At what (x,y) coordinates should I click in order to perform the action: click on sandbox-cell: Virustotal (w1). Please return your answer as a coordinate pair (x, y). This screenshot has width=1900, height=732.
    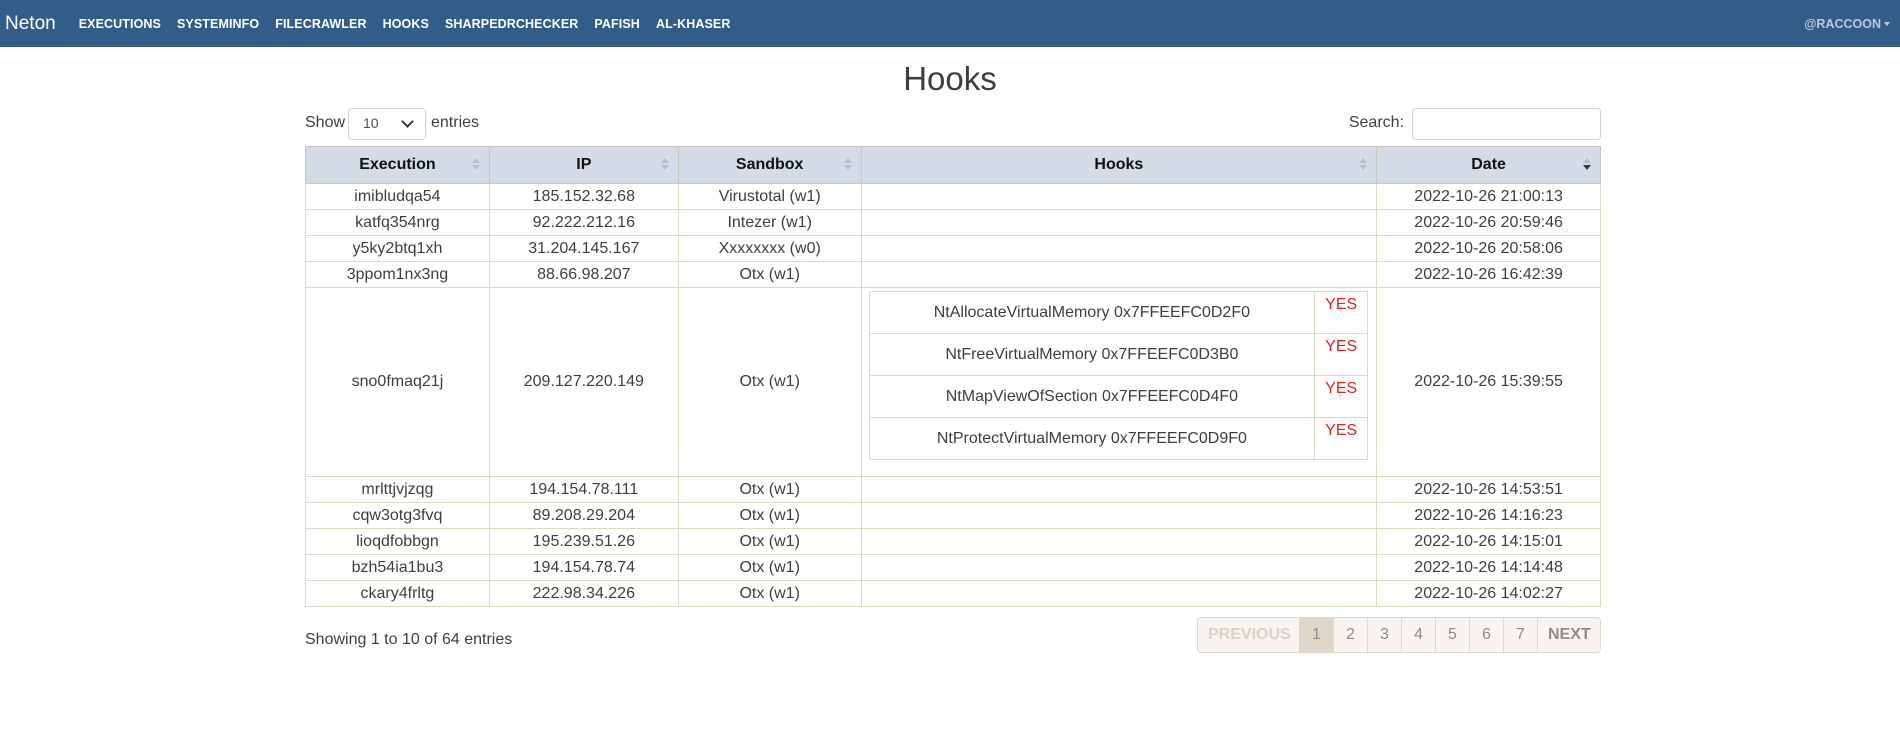
    Looking at the image, I should click on (769, 196).